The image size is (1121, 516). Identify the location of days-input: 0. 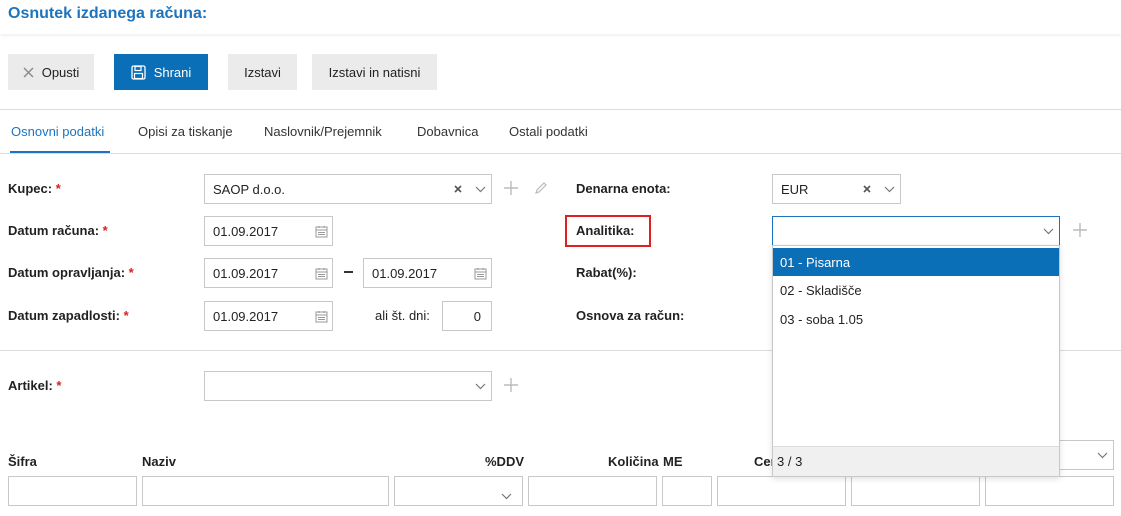
(467, 316).